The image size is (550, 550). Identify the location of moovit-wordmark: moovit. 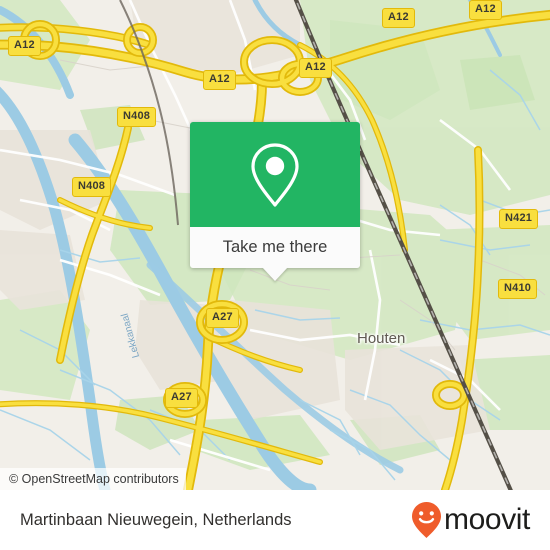
(487, 519).